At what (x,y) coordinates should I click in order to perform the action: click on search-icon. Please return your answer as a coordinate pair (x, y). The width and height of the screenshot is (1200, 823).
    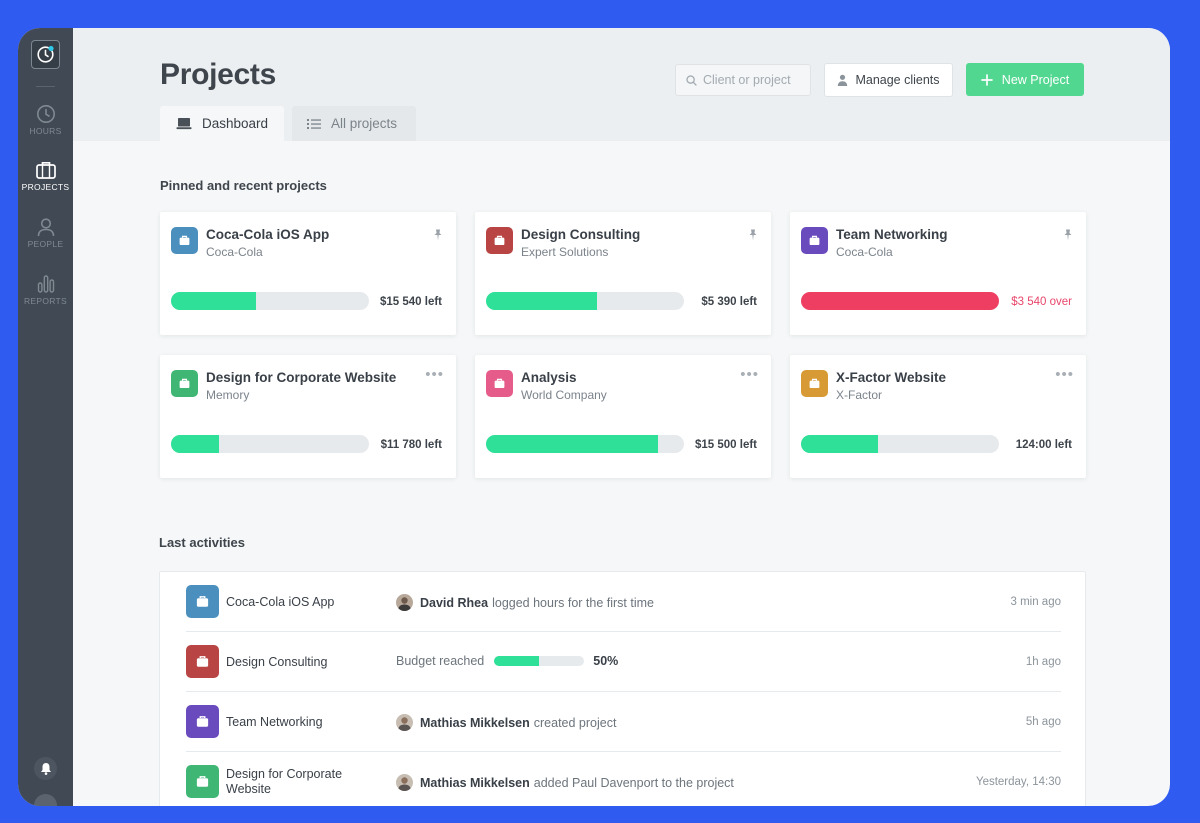
    Looking at the image, I should click on (691, 80).